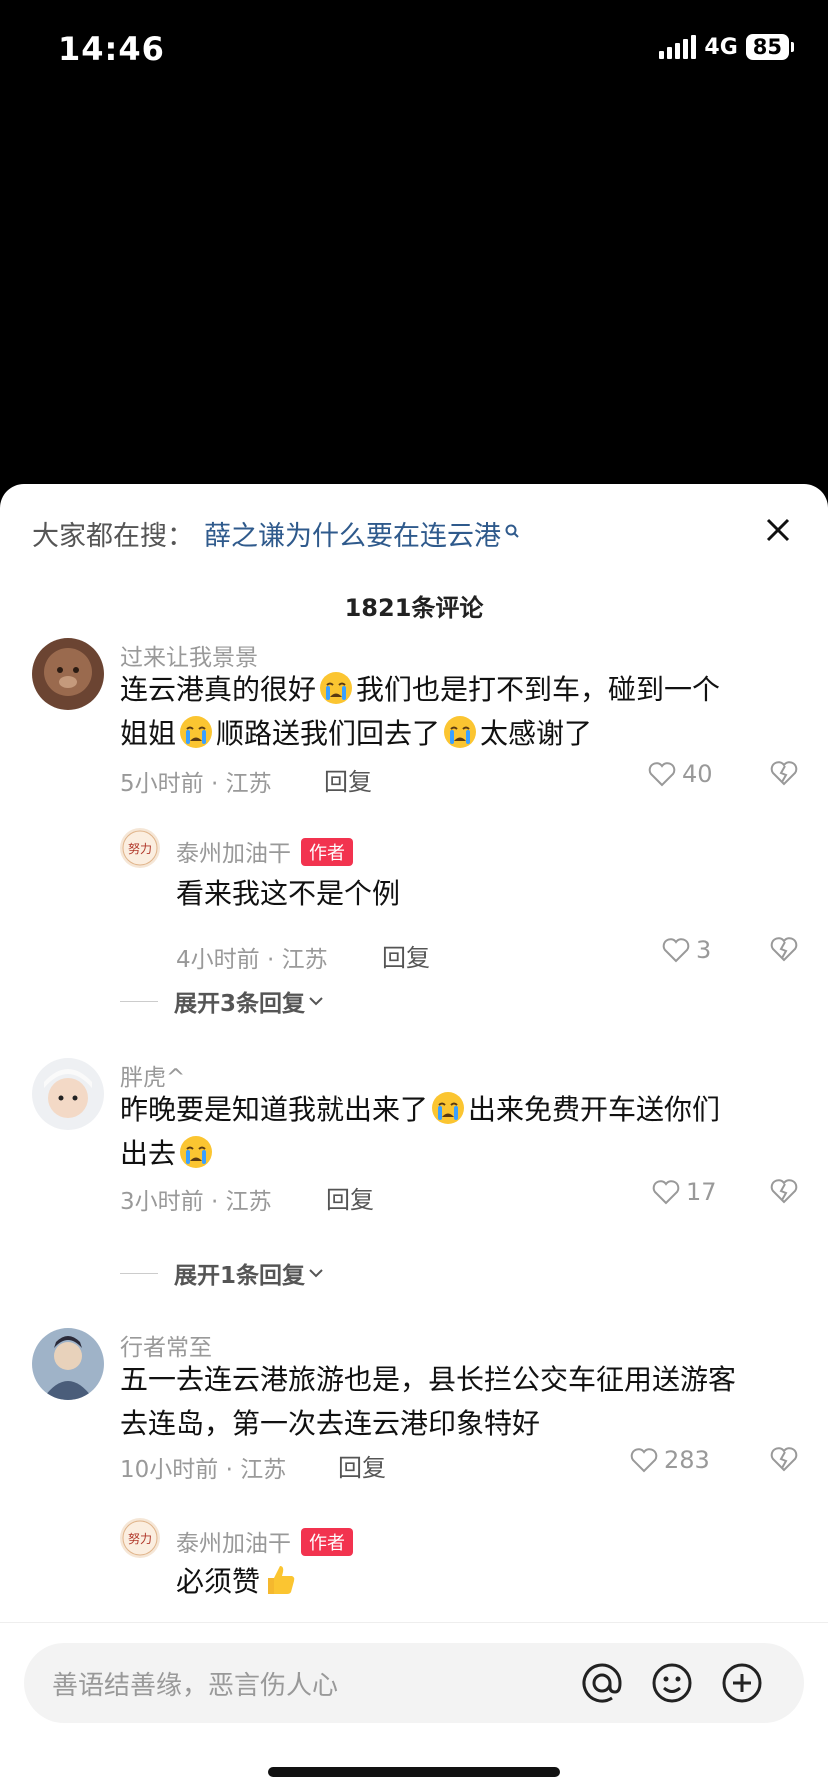 The height and width of the screenshot is (1792, 828). I want to click on like-count: 283, so click(687, 1460).